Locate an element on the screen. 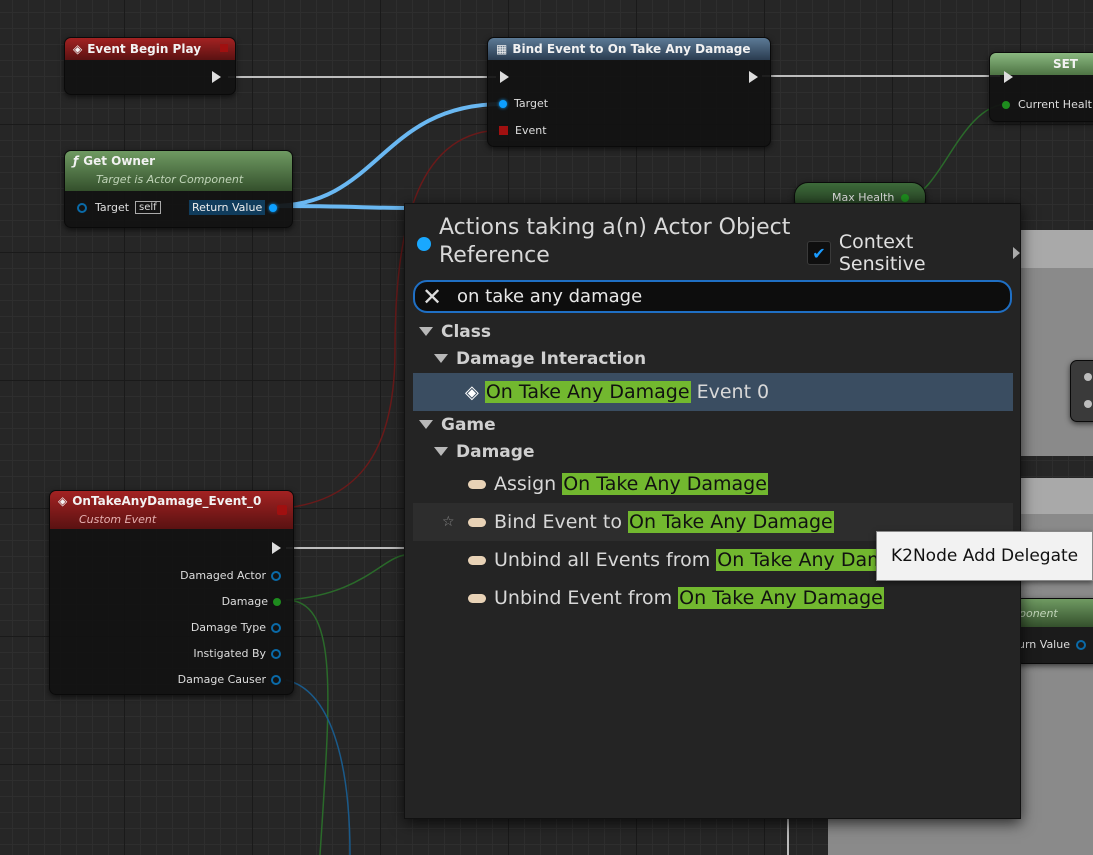  action-item-unbind-event: Unbind Event from On Take Any Damage is located at coordinates (713, 598).